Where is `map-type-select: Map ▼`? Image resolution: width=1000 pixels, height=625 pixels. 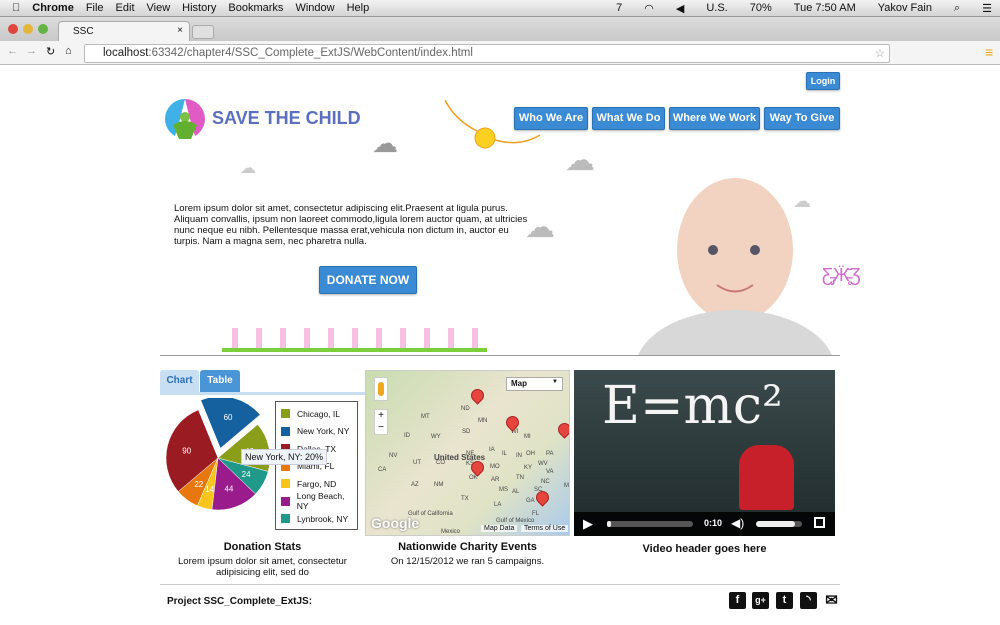
map-type-select: Map ▼ is located at coordinates (534, 384).